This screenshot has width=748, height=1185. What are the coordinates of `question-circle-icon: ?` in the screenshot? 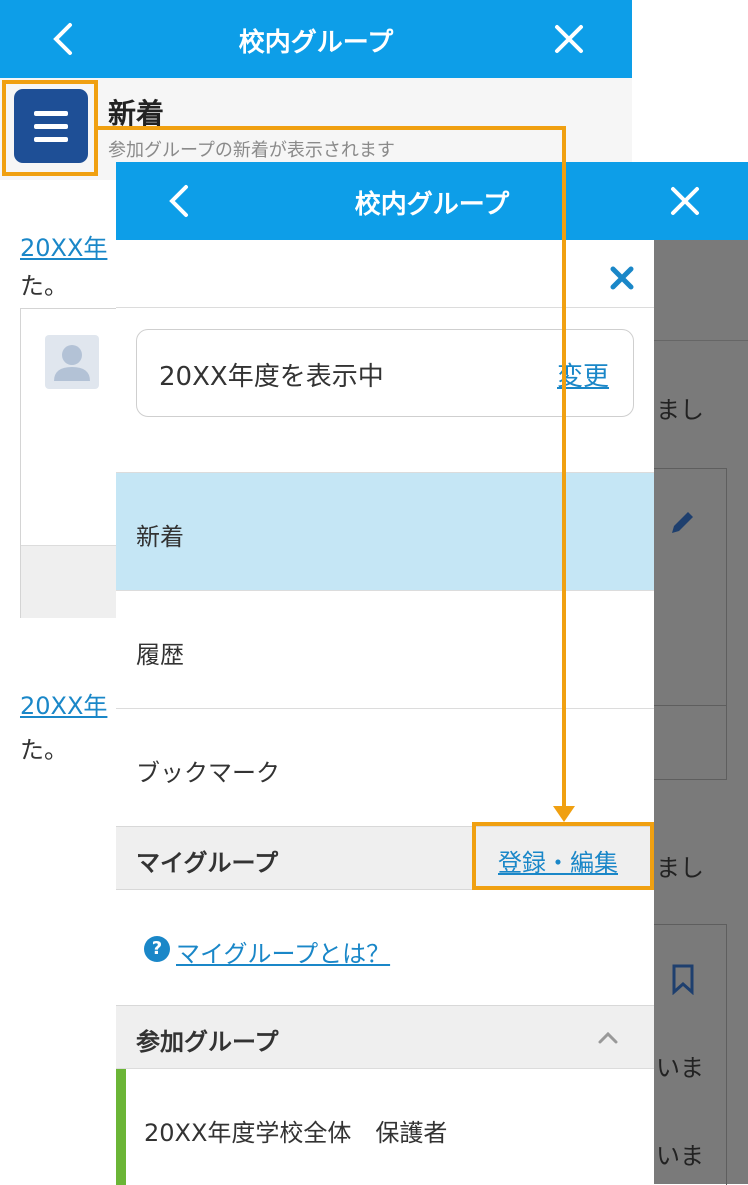 It's located at (157, 949).